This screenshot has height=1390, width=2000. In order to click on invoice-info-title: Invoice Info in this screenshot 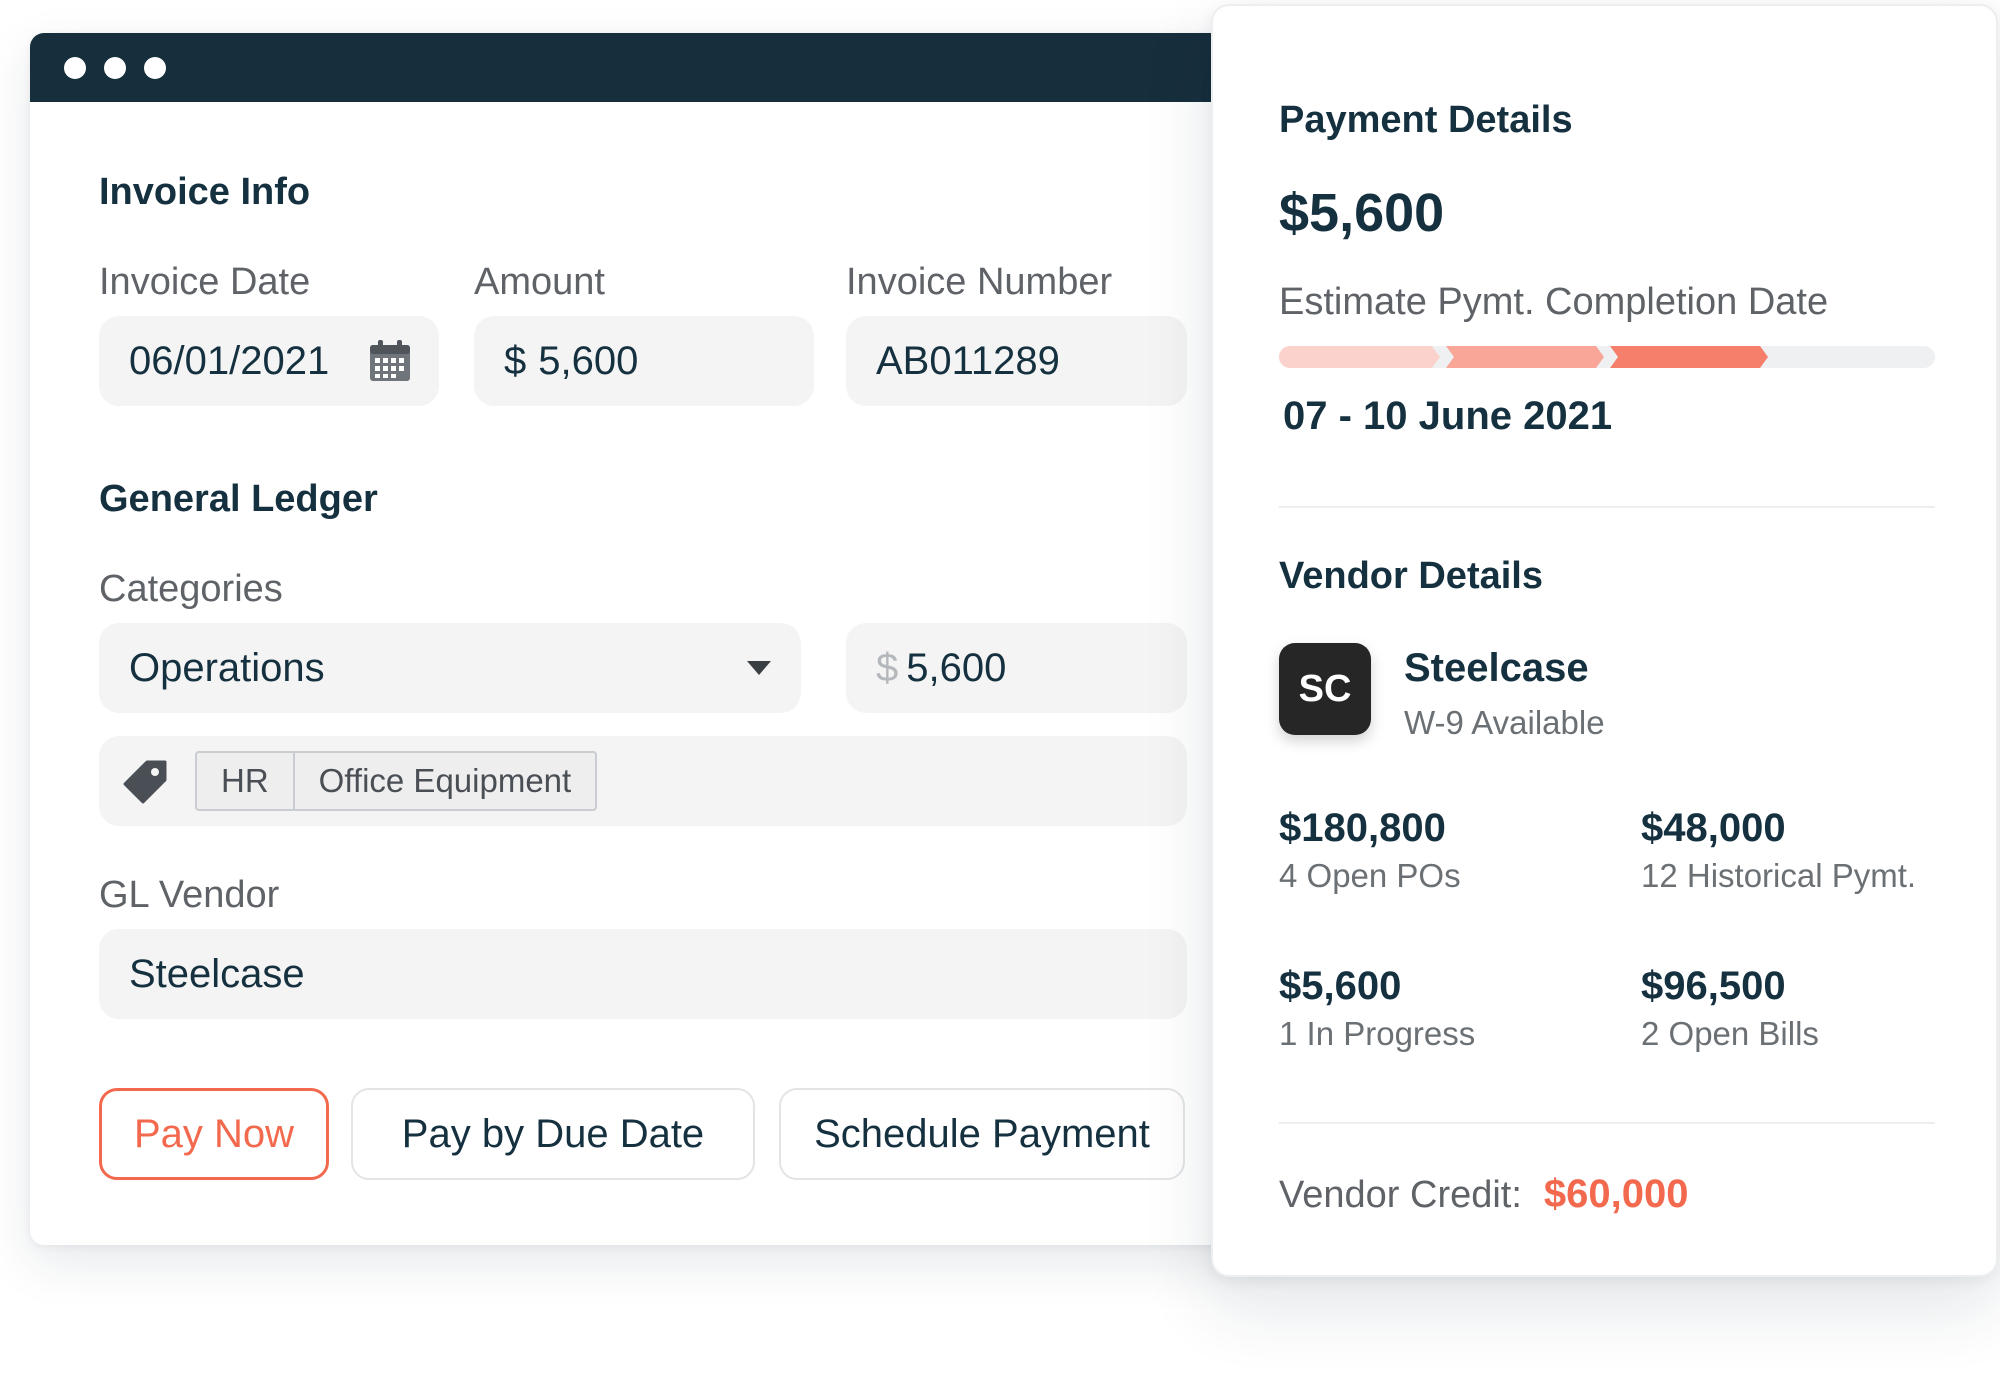, I will do `click(205, 192)`.